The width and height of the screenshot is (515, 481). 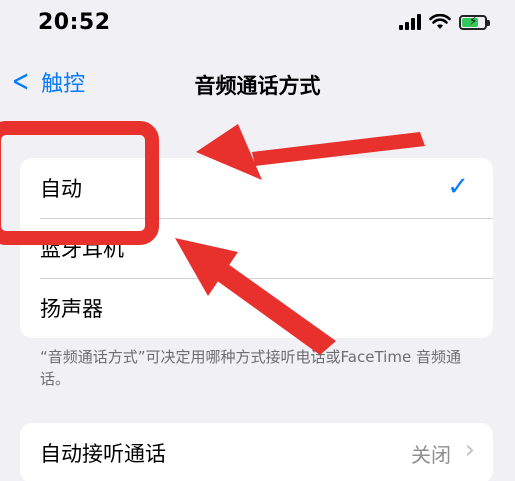 What do you see at coordinates (103, 454) in the screenshot?
I see `auto-answer-label: 自动接听通话` at bounding box center [103, 454].